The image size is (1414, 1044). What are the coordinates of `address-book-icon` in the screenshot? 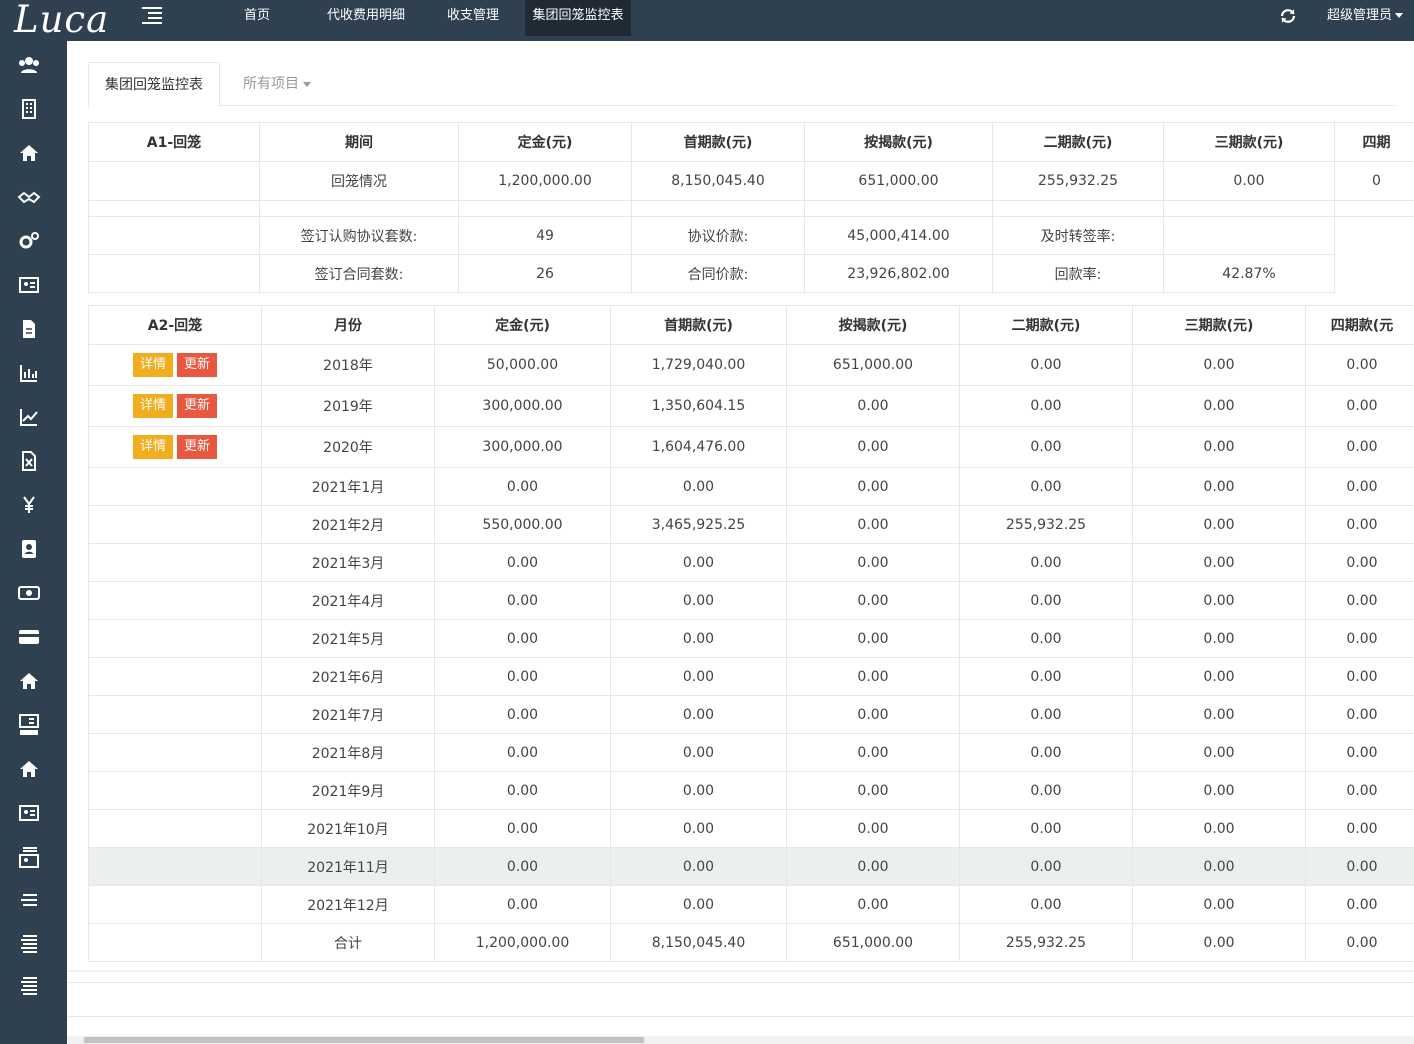 It's located at (29, 549).